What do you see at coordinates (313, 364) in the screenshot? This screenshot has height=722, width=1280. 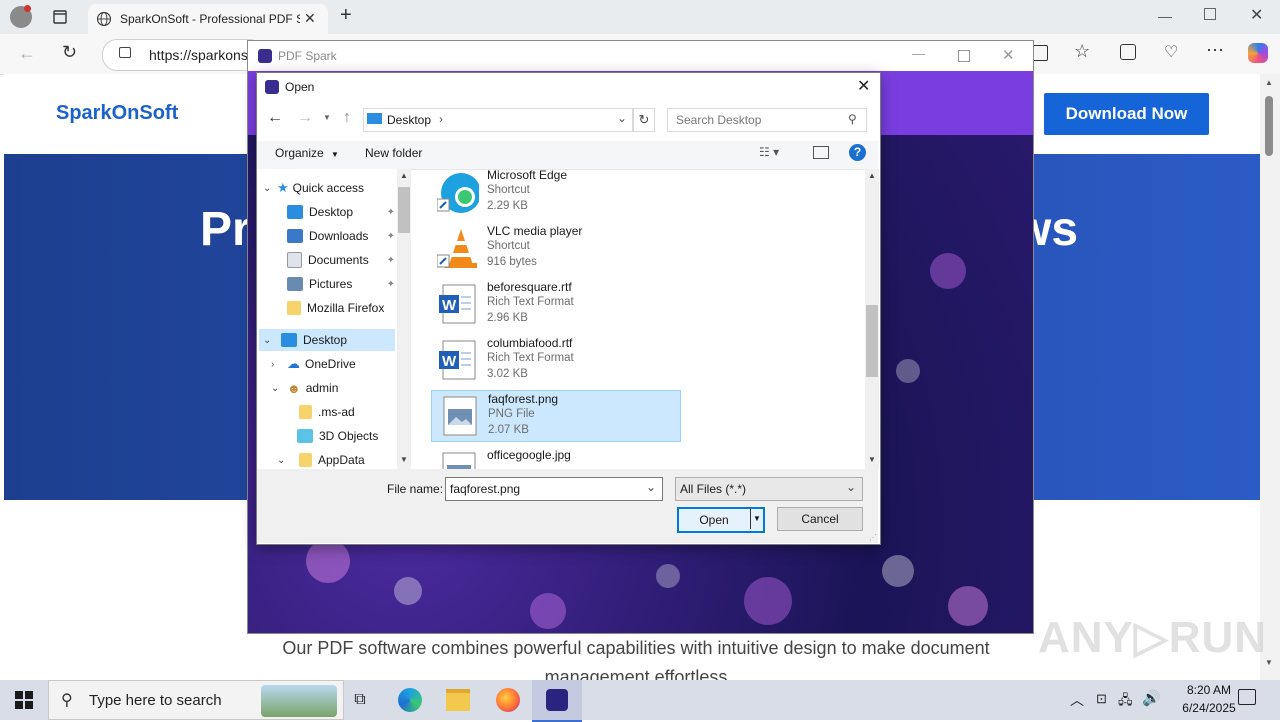 I see `nav-onedrive: › ☁ OneDrive` at bounding box center [313, 364].